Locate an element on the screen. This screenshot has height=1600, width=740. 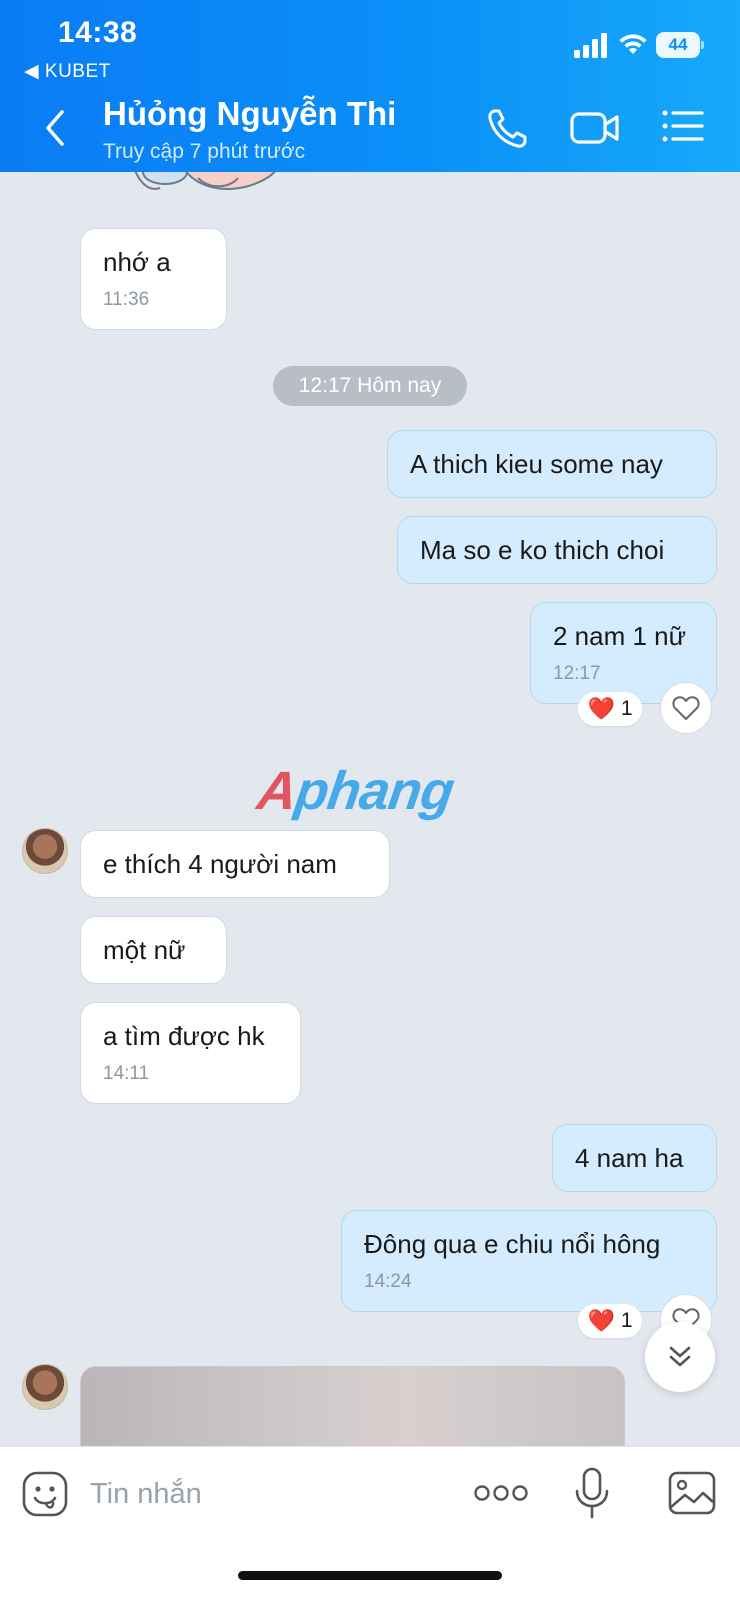
back-to-app-link: ◀ KUBET is located at coordinates (67, 71).